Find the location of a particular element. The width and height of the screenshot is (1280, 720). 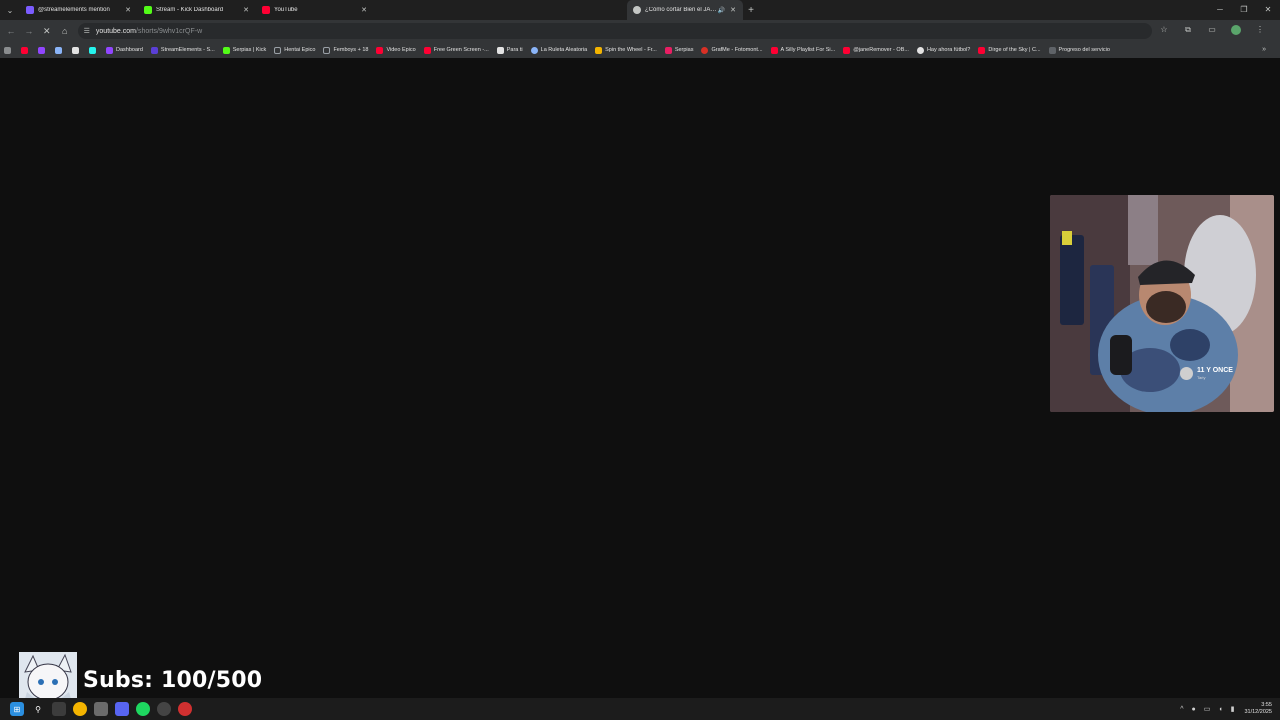

bookmark-para-ti: Para ti is located at coordinates (509, 50).